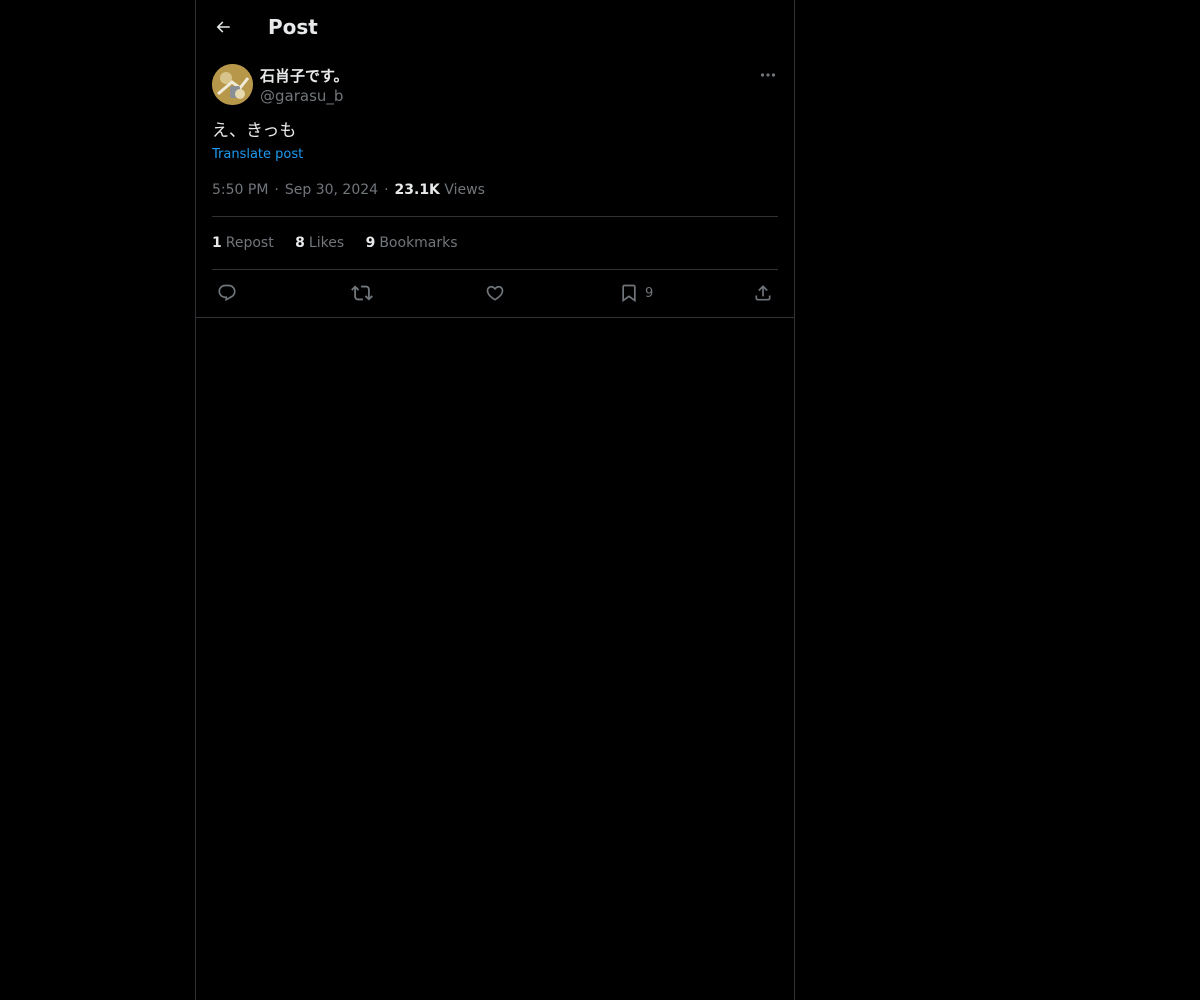 This screenshot has height=1000, width=1200. I want to click on views-count: 23.1K, so click(417, 190).